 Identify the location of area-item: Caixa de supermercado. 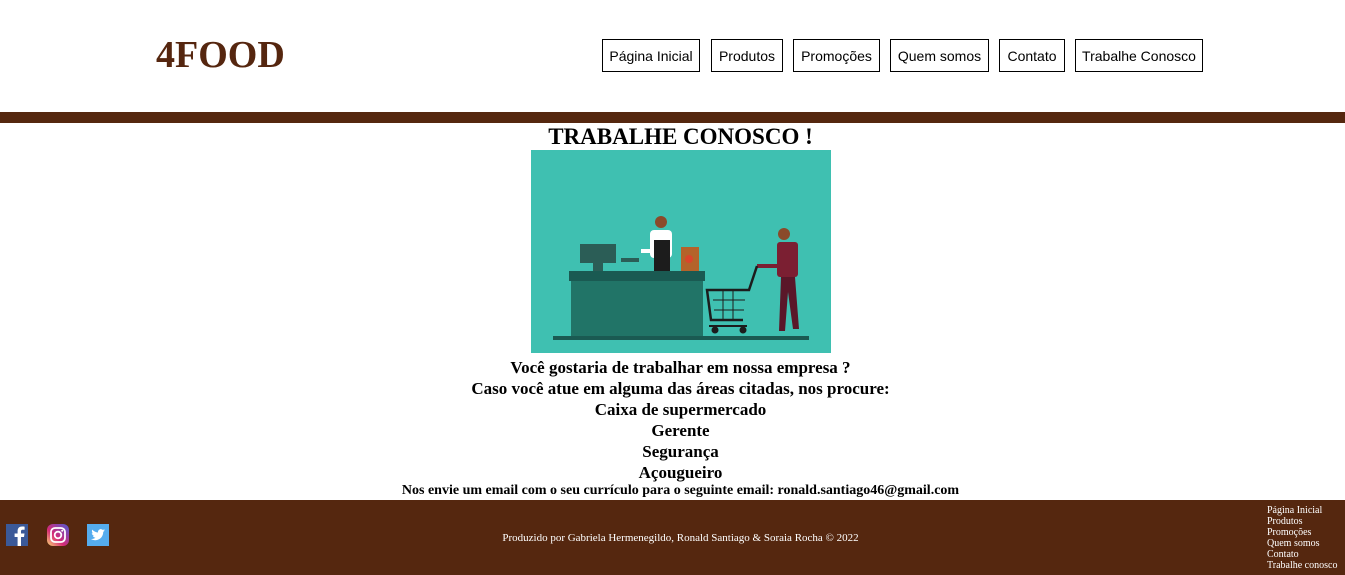
(680, 409).